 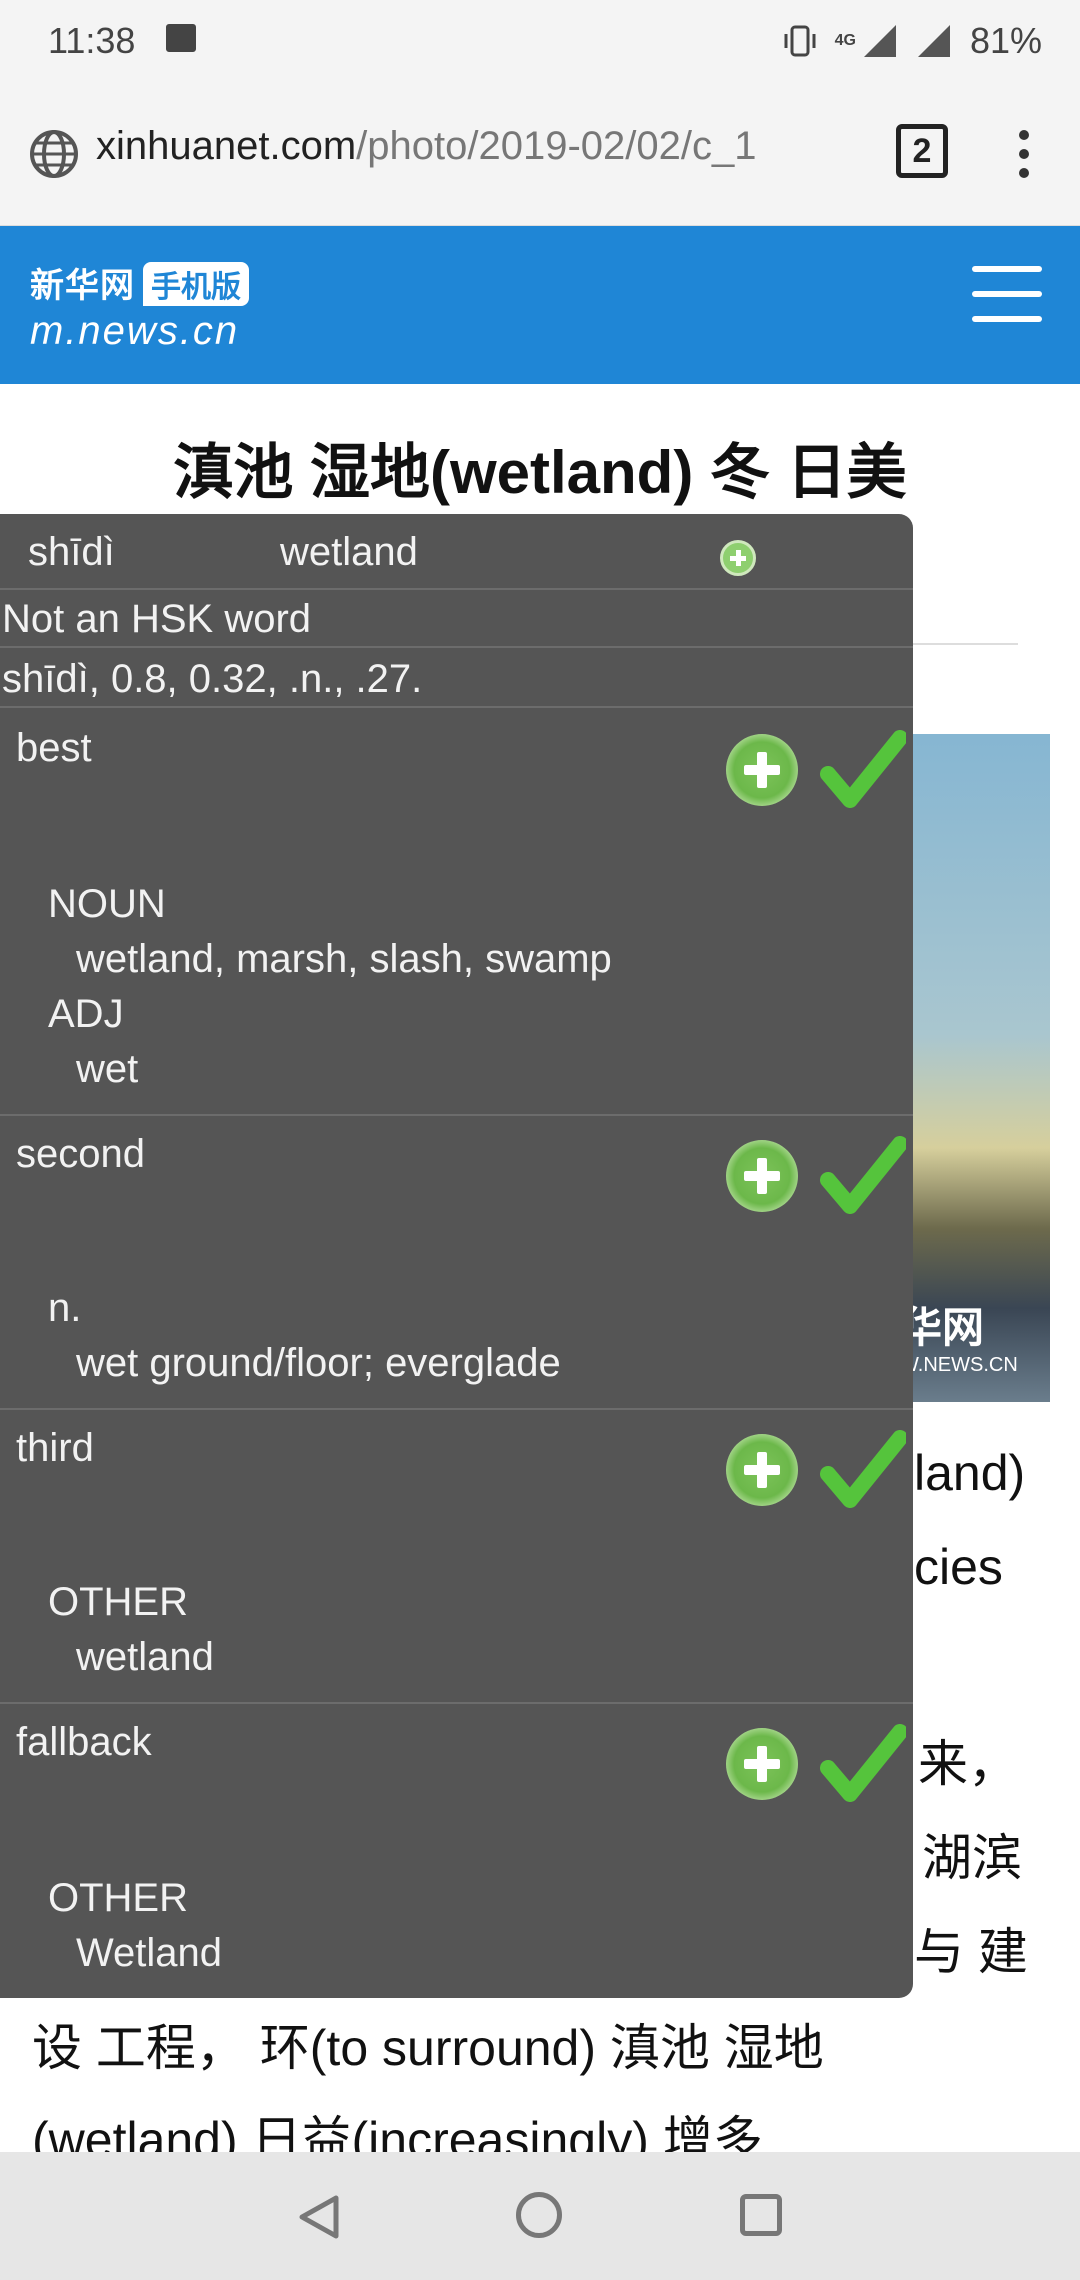 I want to click on definition-text: wet ground/floor; everglade, so click(x=318, y=1363).